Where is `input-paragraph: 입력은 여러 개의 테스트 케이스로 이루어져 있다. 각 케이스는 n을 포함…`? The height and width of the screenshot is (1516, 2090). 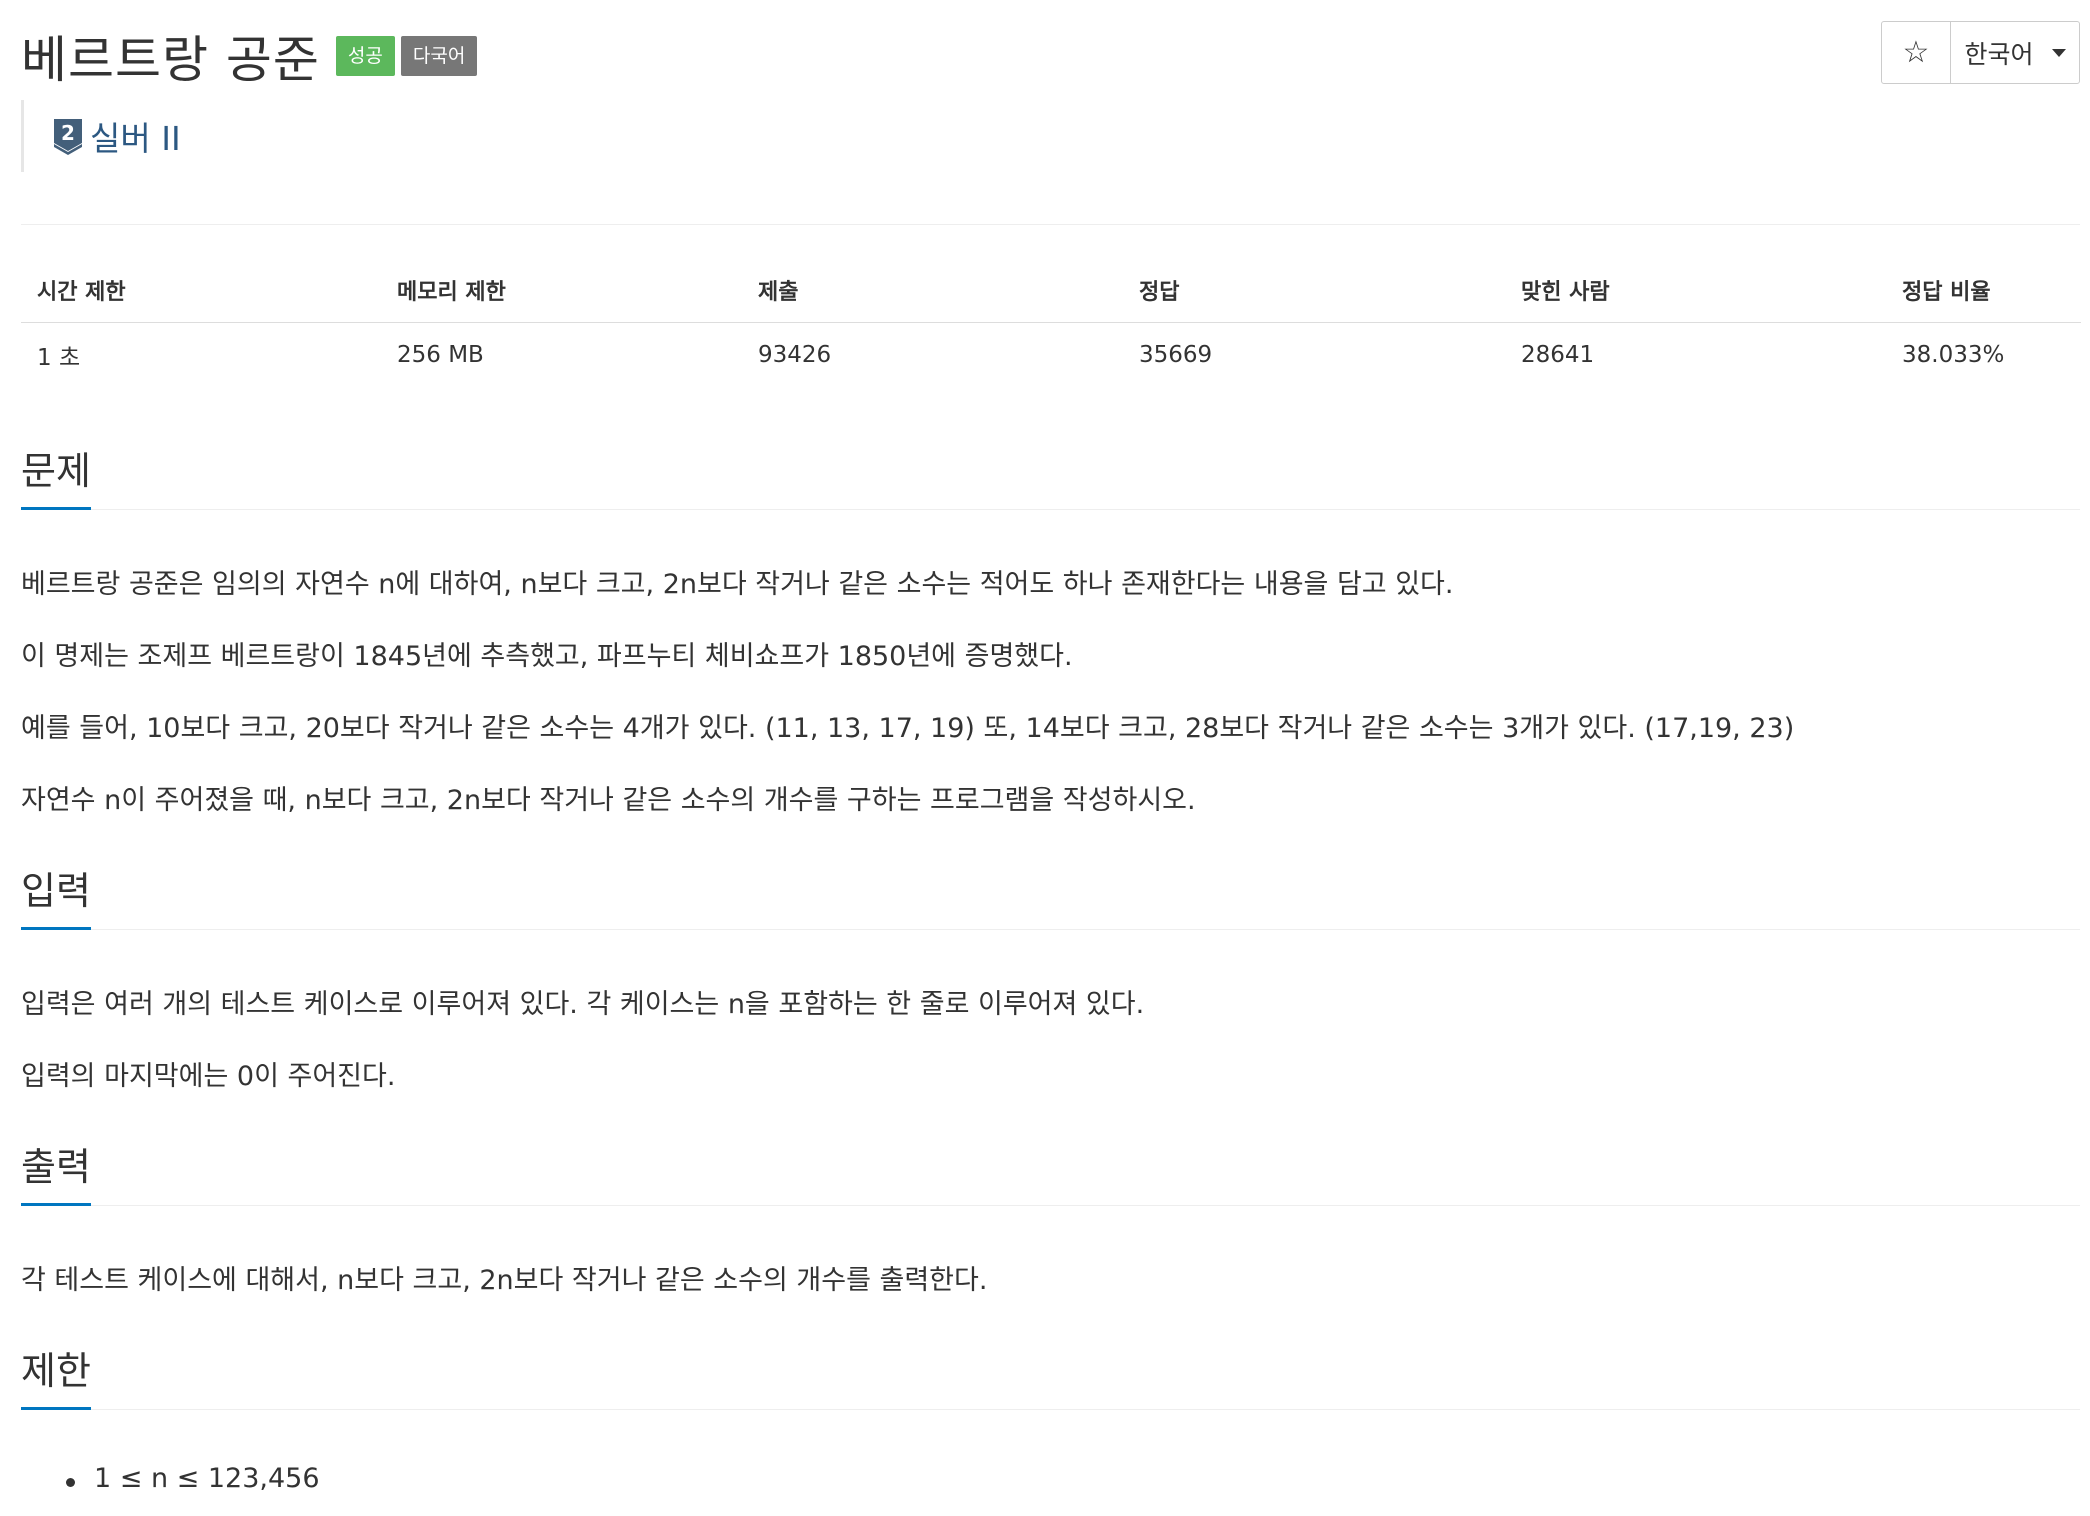
input-paragraph: 입력은 여러 개의 테스트 케이스로 이루어져 있다. 각 케이스는 n을 포함… is located at coordinates (583, 1004).